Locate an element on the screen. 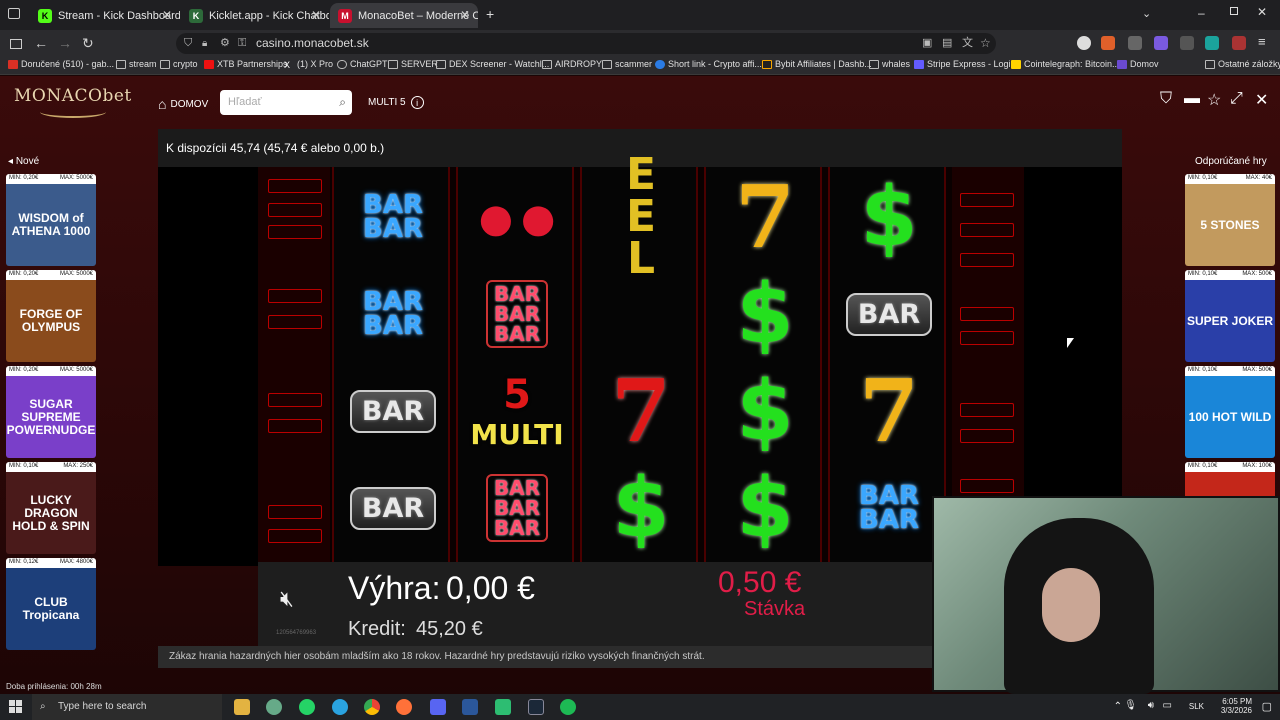 The width and height of the screenshot is (1280, 720). windows-start-icon is located at coordinates (15, 706).